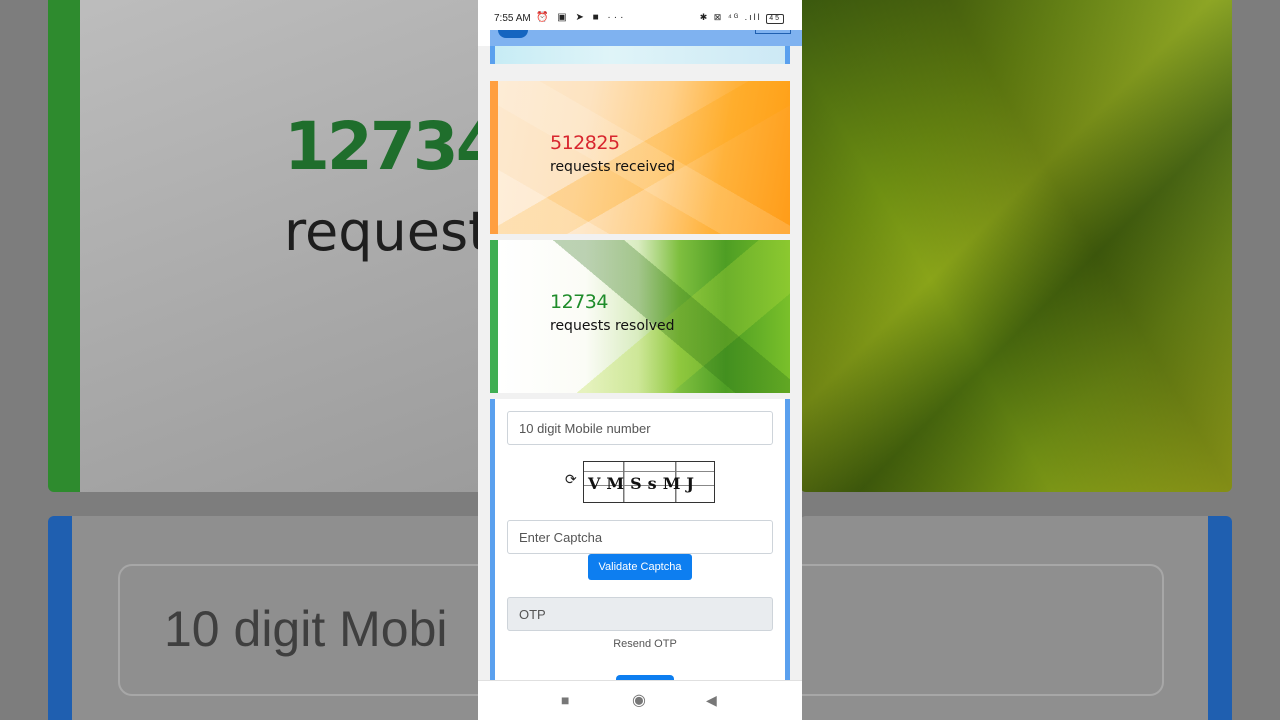 The image size is (1280, 720). What do you see at coordinates (581, 17) in the screenshot?
I see `notification-icons: ⏰ ▣ ➤ ■ ···` at bounding box center [581, 17].